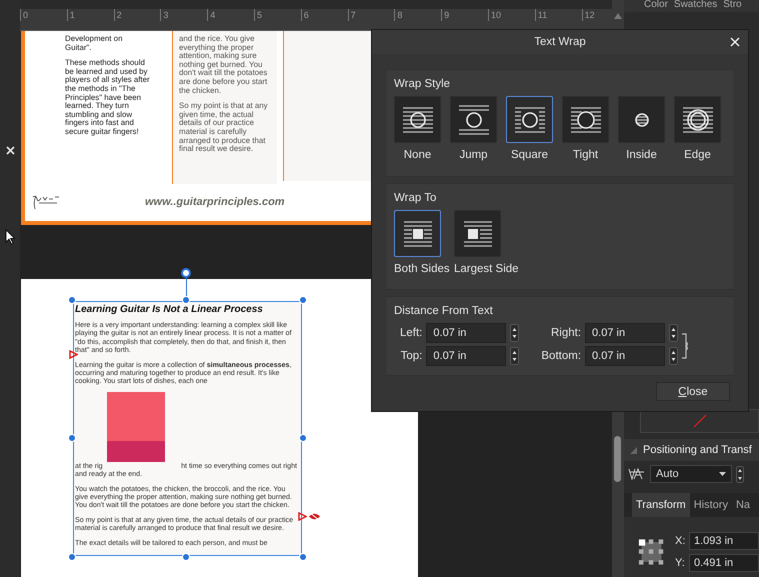 This screenshot has width=759, height=577. I want to click on ruler-number: 10, so click(511, 15).